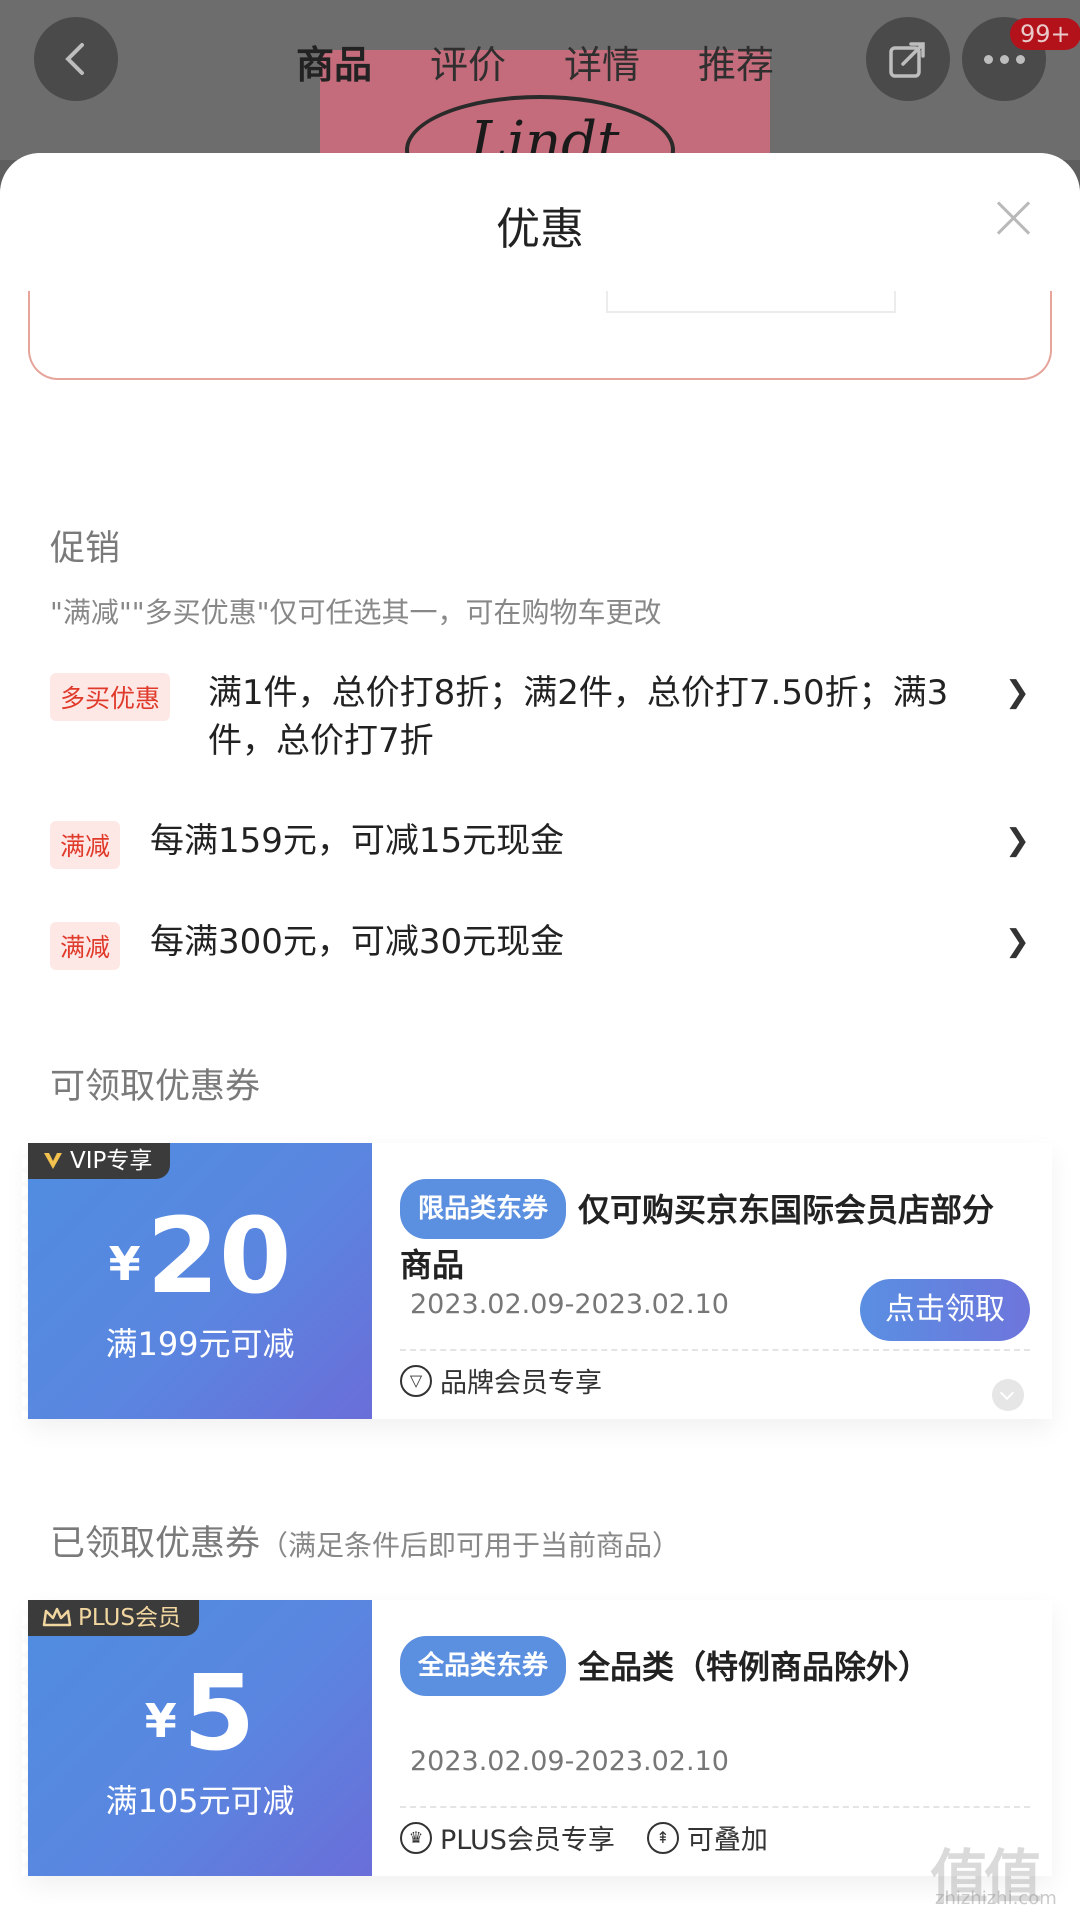 The height and width of the screenshot is (1915, 1080). I want to click on back-button, so click(76, 59).